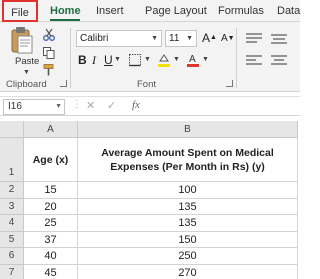  I want to click on underline-button: U, so click(108, 60).